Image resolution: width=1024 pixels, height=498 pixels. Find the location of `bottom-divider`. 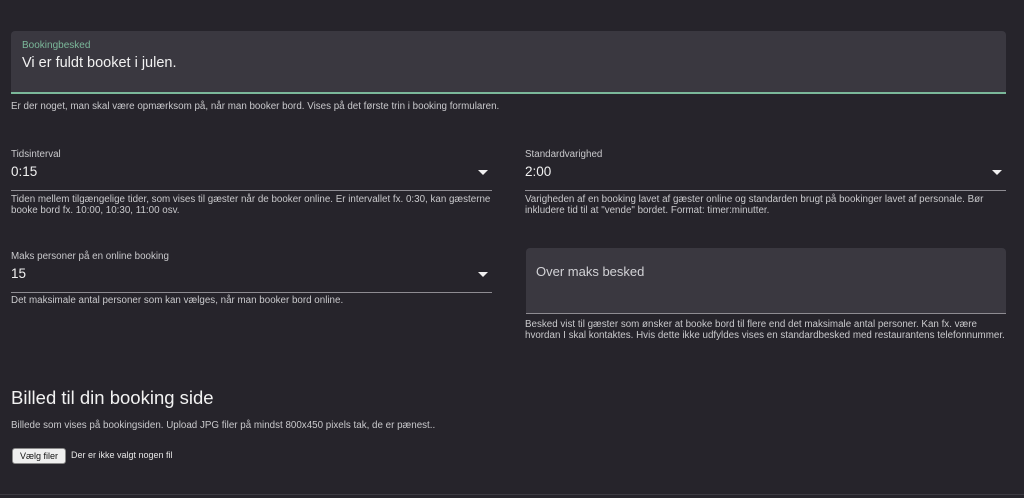

bottom-divider is located at coordinates (512, 494).